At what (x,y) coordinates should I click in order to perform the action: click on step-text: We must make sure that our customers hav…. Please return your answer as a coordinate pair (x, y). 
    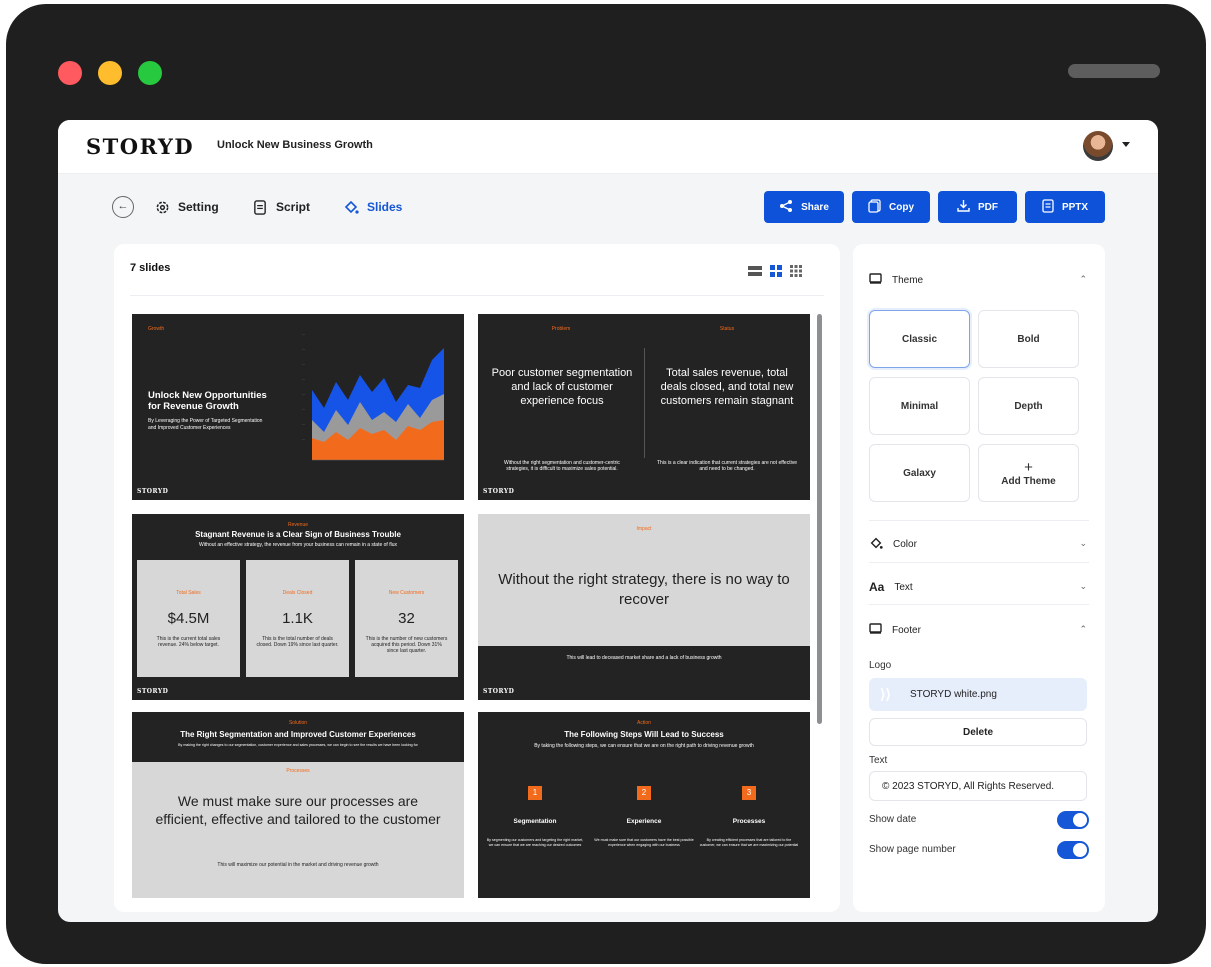
    Looking at the image, I should click on (644, 842).